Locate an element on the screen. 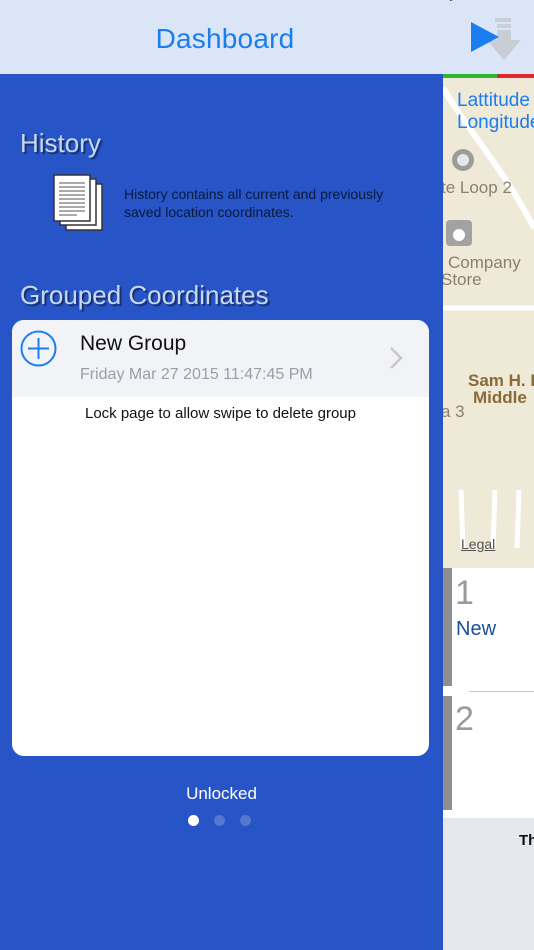 The height and width of the screenshot is (950, 534). drawer-title: Dashboard is located at coordinates (225, 38).